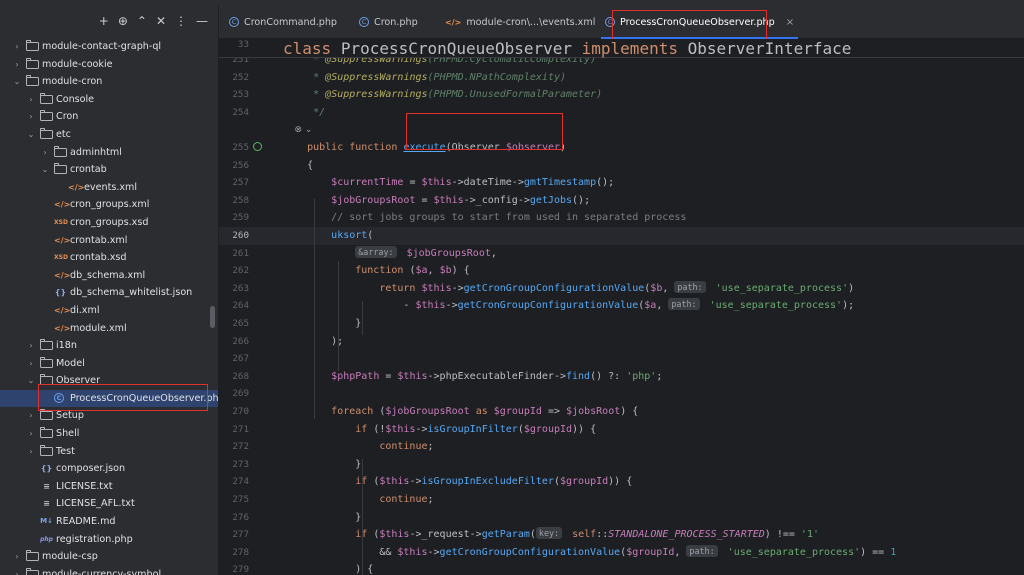 Image resolution: width=1024 pixels, height=575 pixels. What do you see at coordinates (109, 469) in the screenshot?
I see `tree-file: {} composer.json` at bounding box center [109, 469].